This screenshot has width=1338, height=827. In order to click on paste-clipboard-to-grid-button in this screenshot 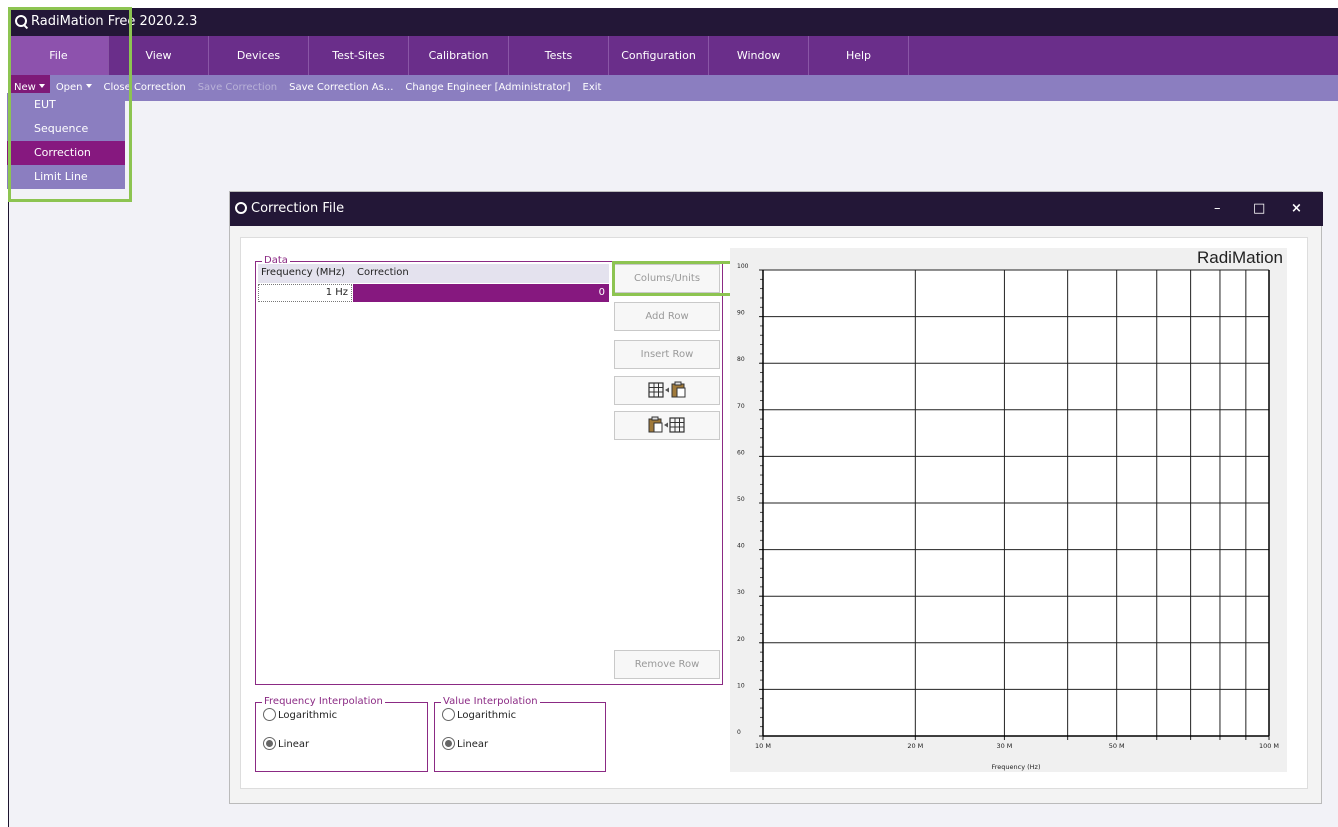, I will do `click(667, 425)`.